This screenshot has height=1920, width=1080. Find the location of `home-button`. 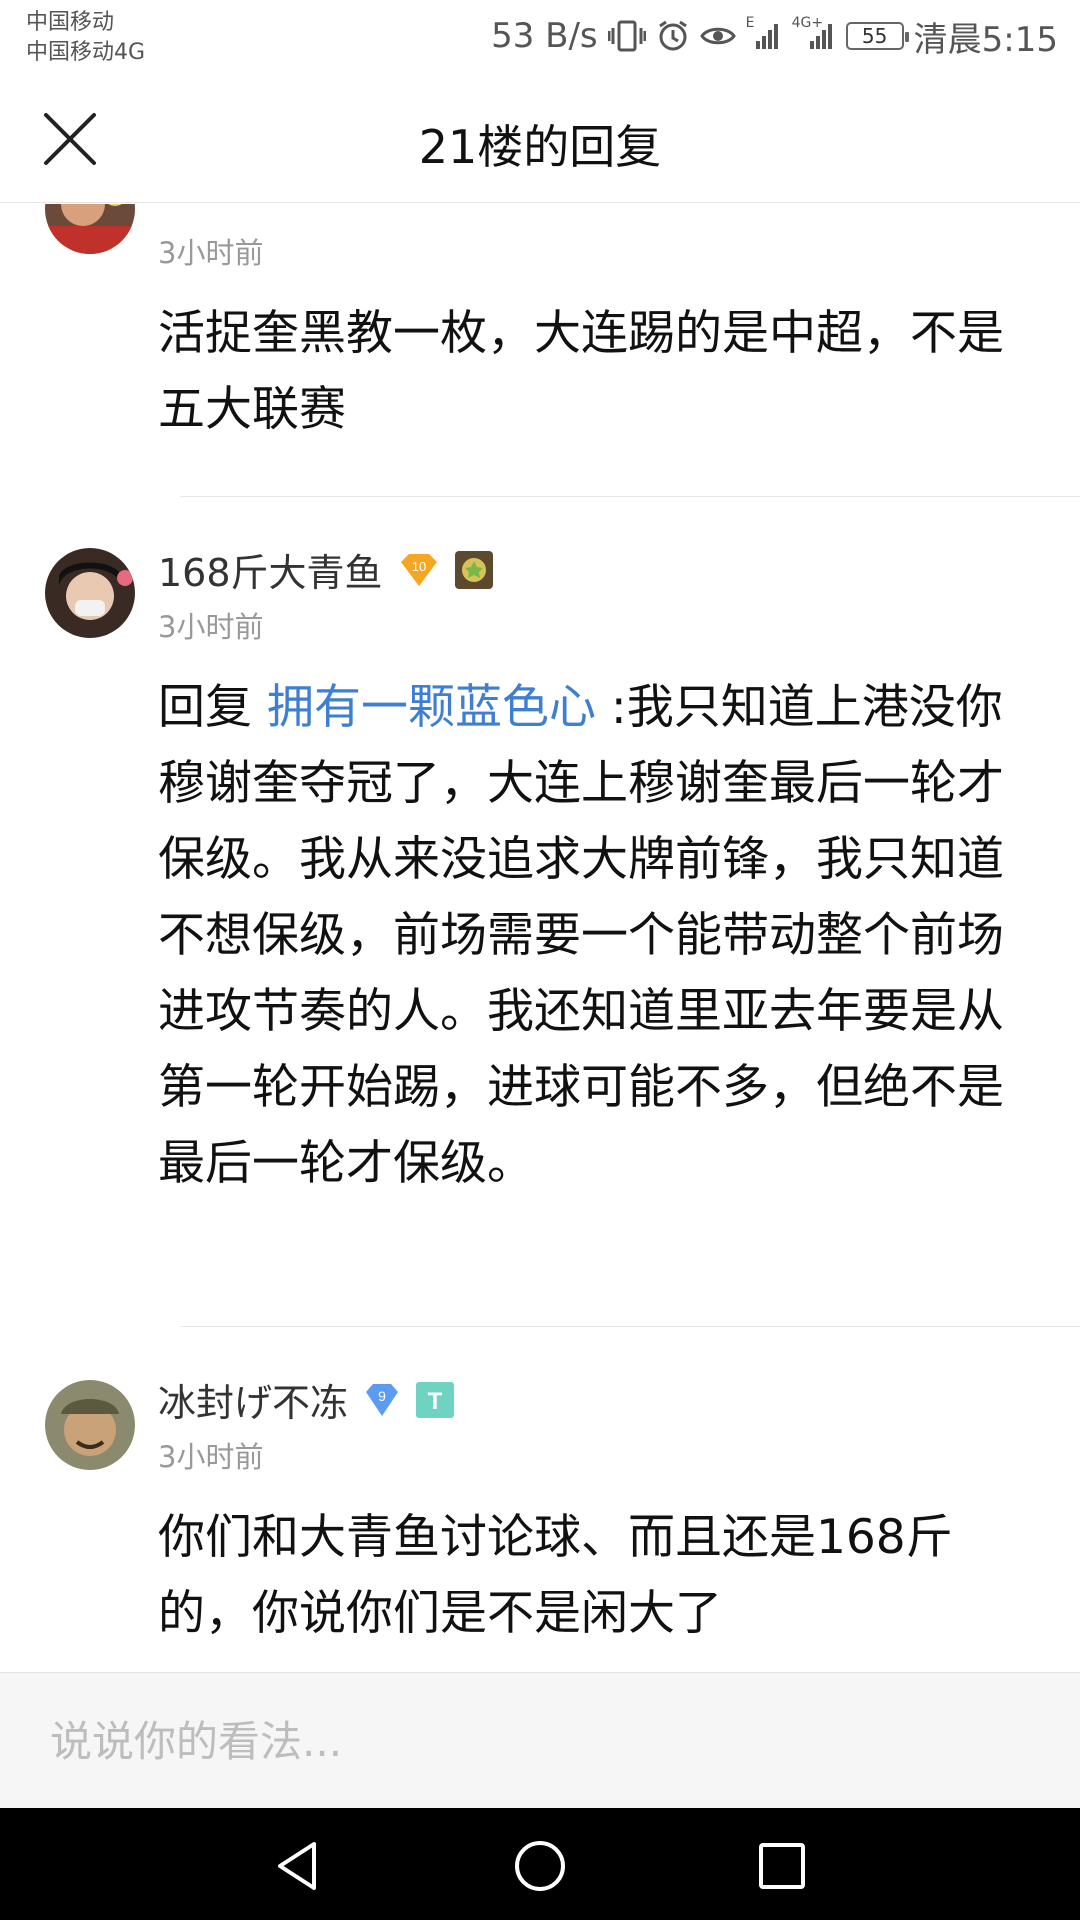

home-button is located at coordinates (540, 1866).